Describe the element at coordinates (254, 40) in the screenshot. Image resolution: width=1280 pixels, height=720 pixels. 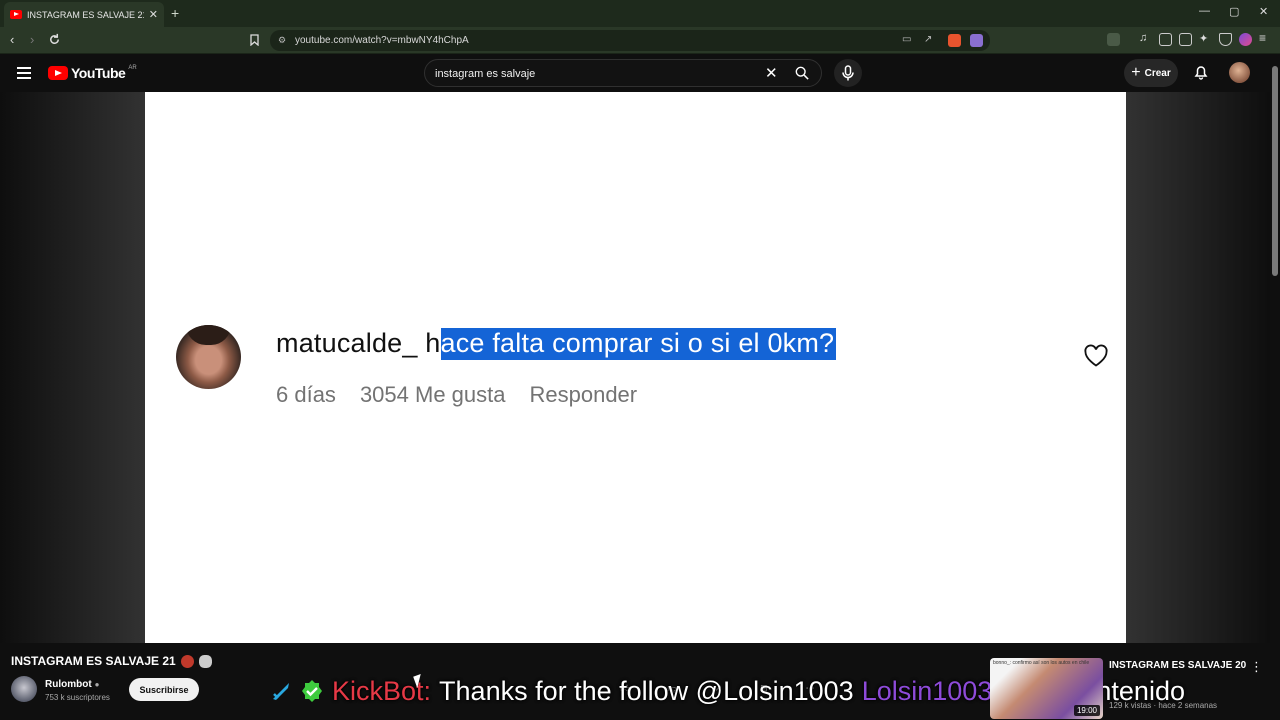
I see `bookmark-icon` at that location.